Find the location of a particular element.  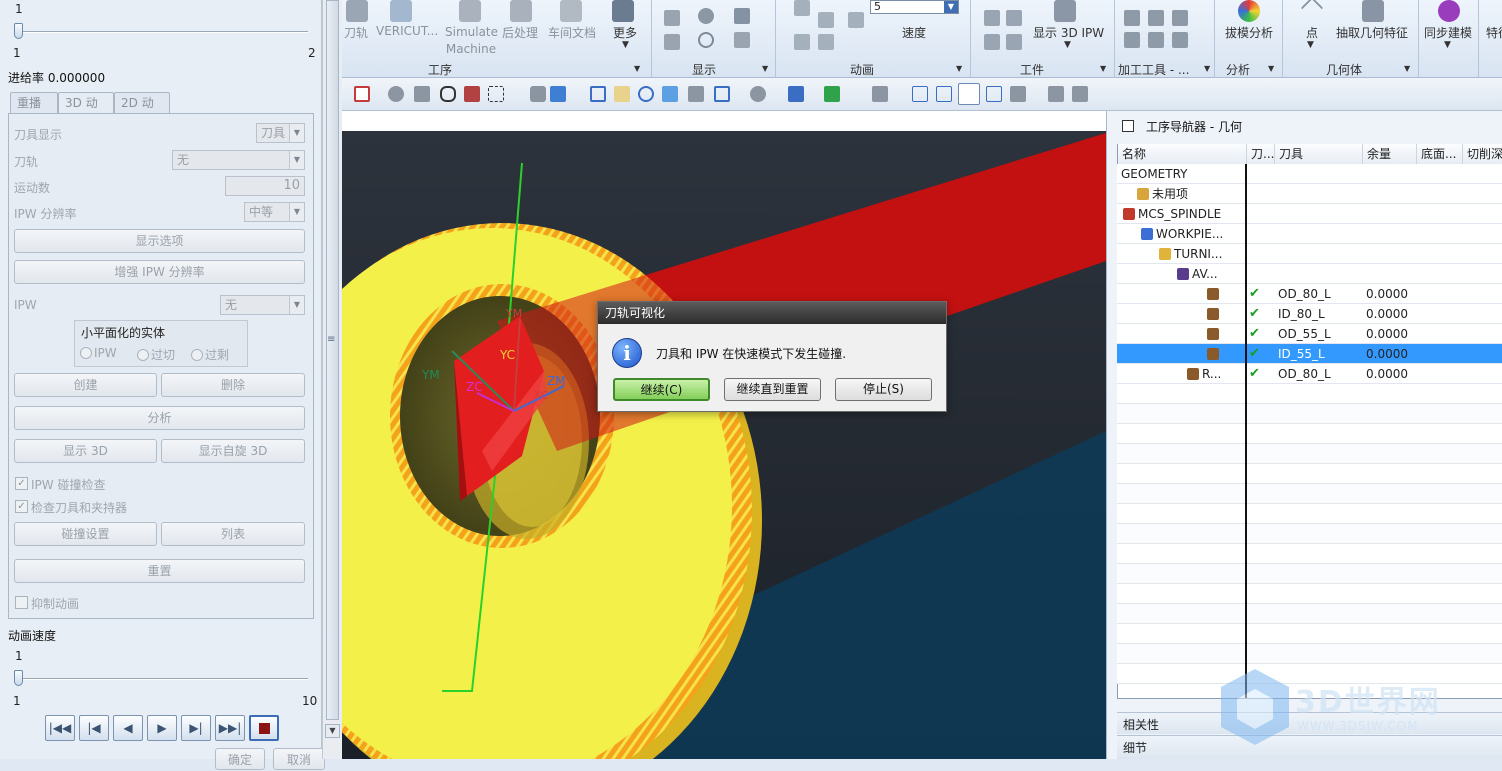

skip-to-end-button: ▶▶| is located at coordinates (230, 728).